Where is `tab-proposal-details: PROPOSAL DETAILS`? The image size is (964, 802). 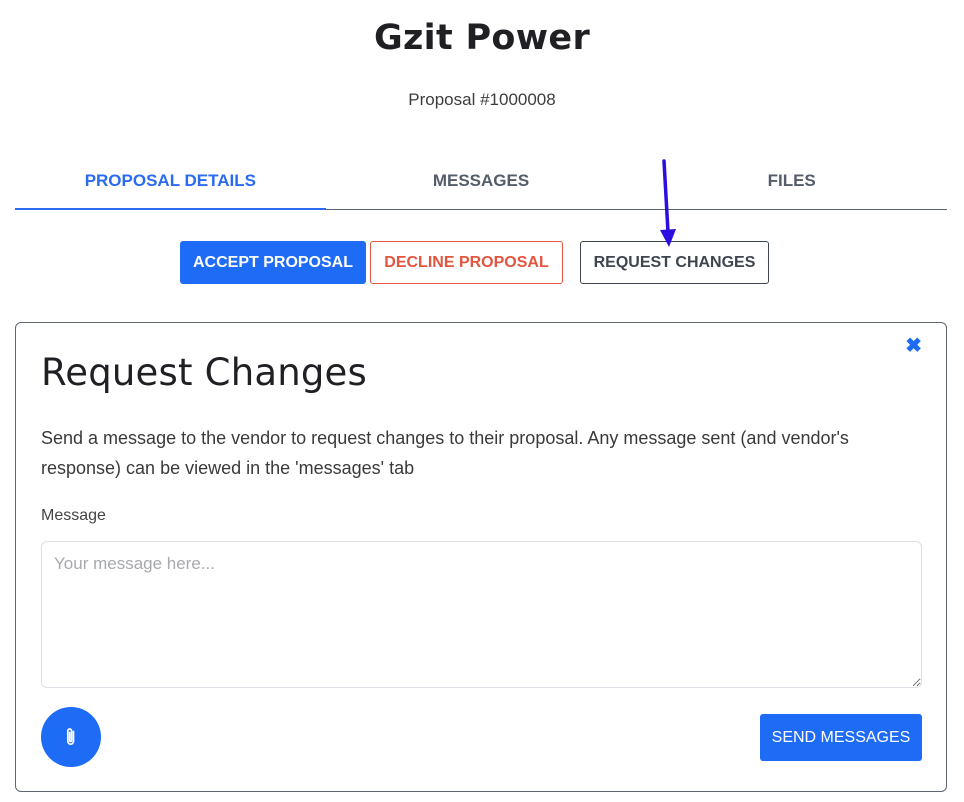 tab-proposal-details: PROPOSAL DETAILS is located at coordinates (170, 185).